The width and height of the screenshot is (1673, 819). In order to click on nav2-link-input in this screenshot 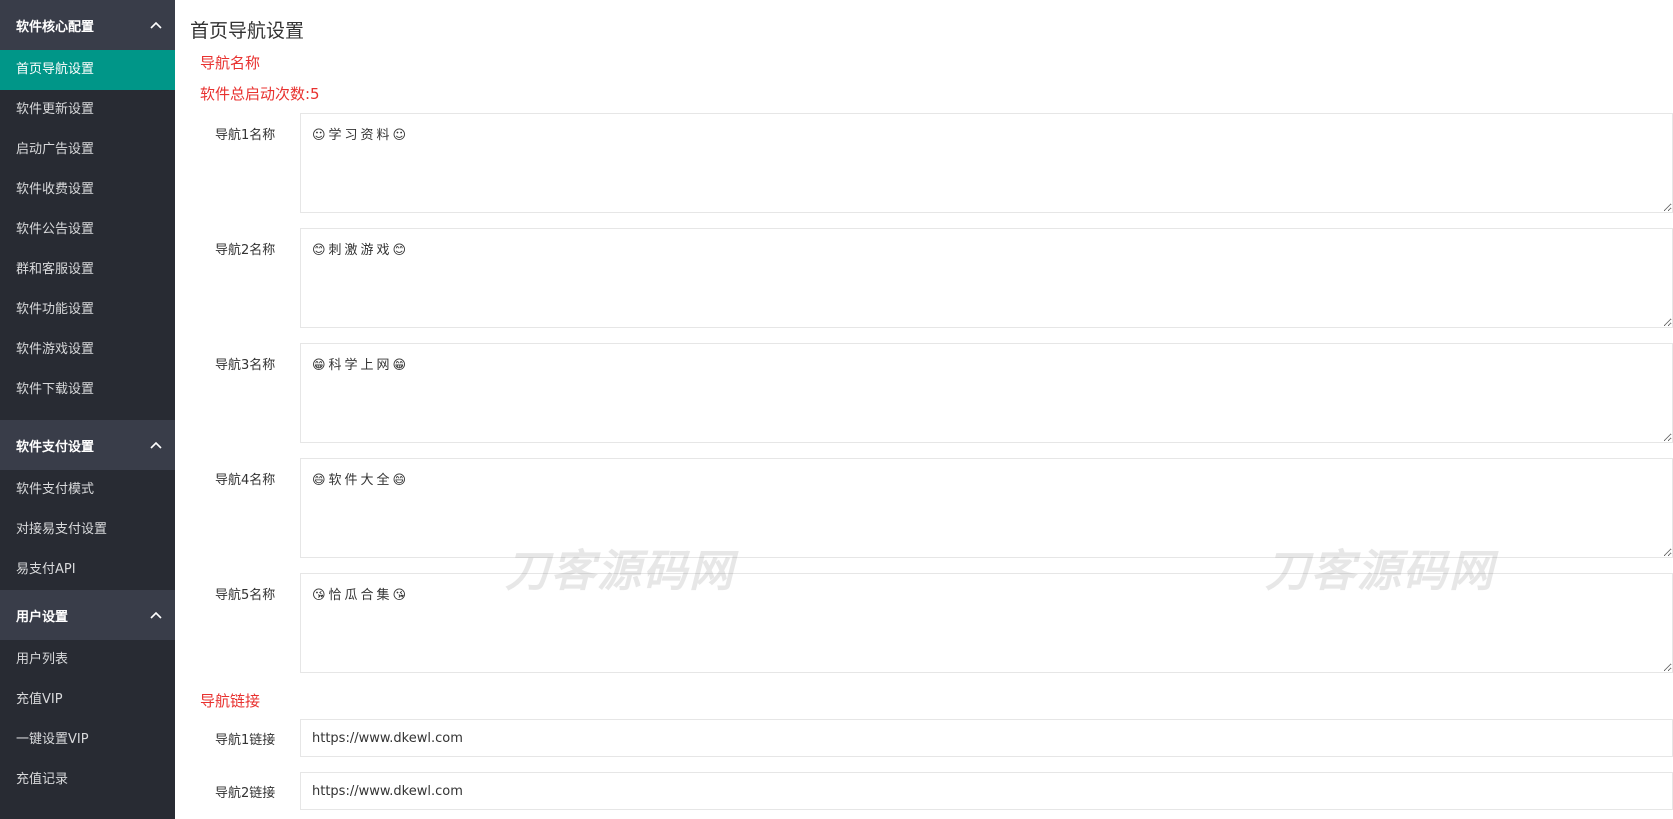, I will do `click(986, 791)`.